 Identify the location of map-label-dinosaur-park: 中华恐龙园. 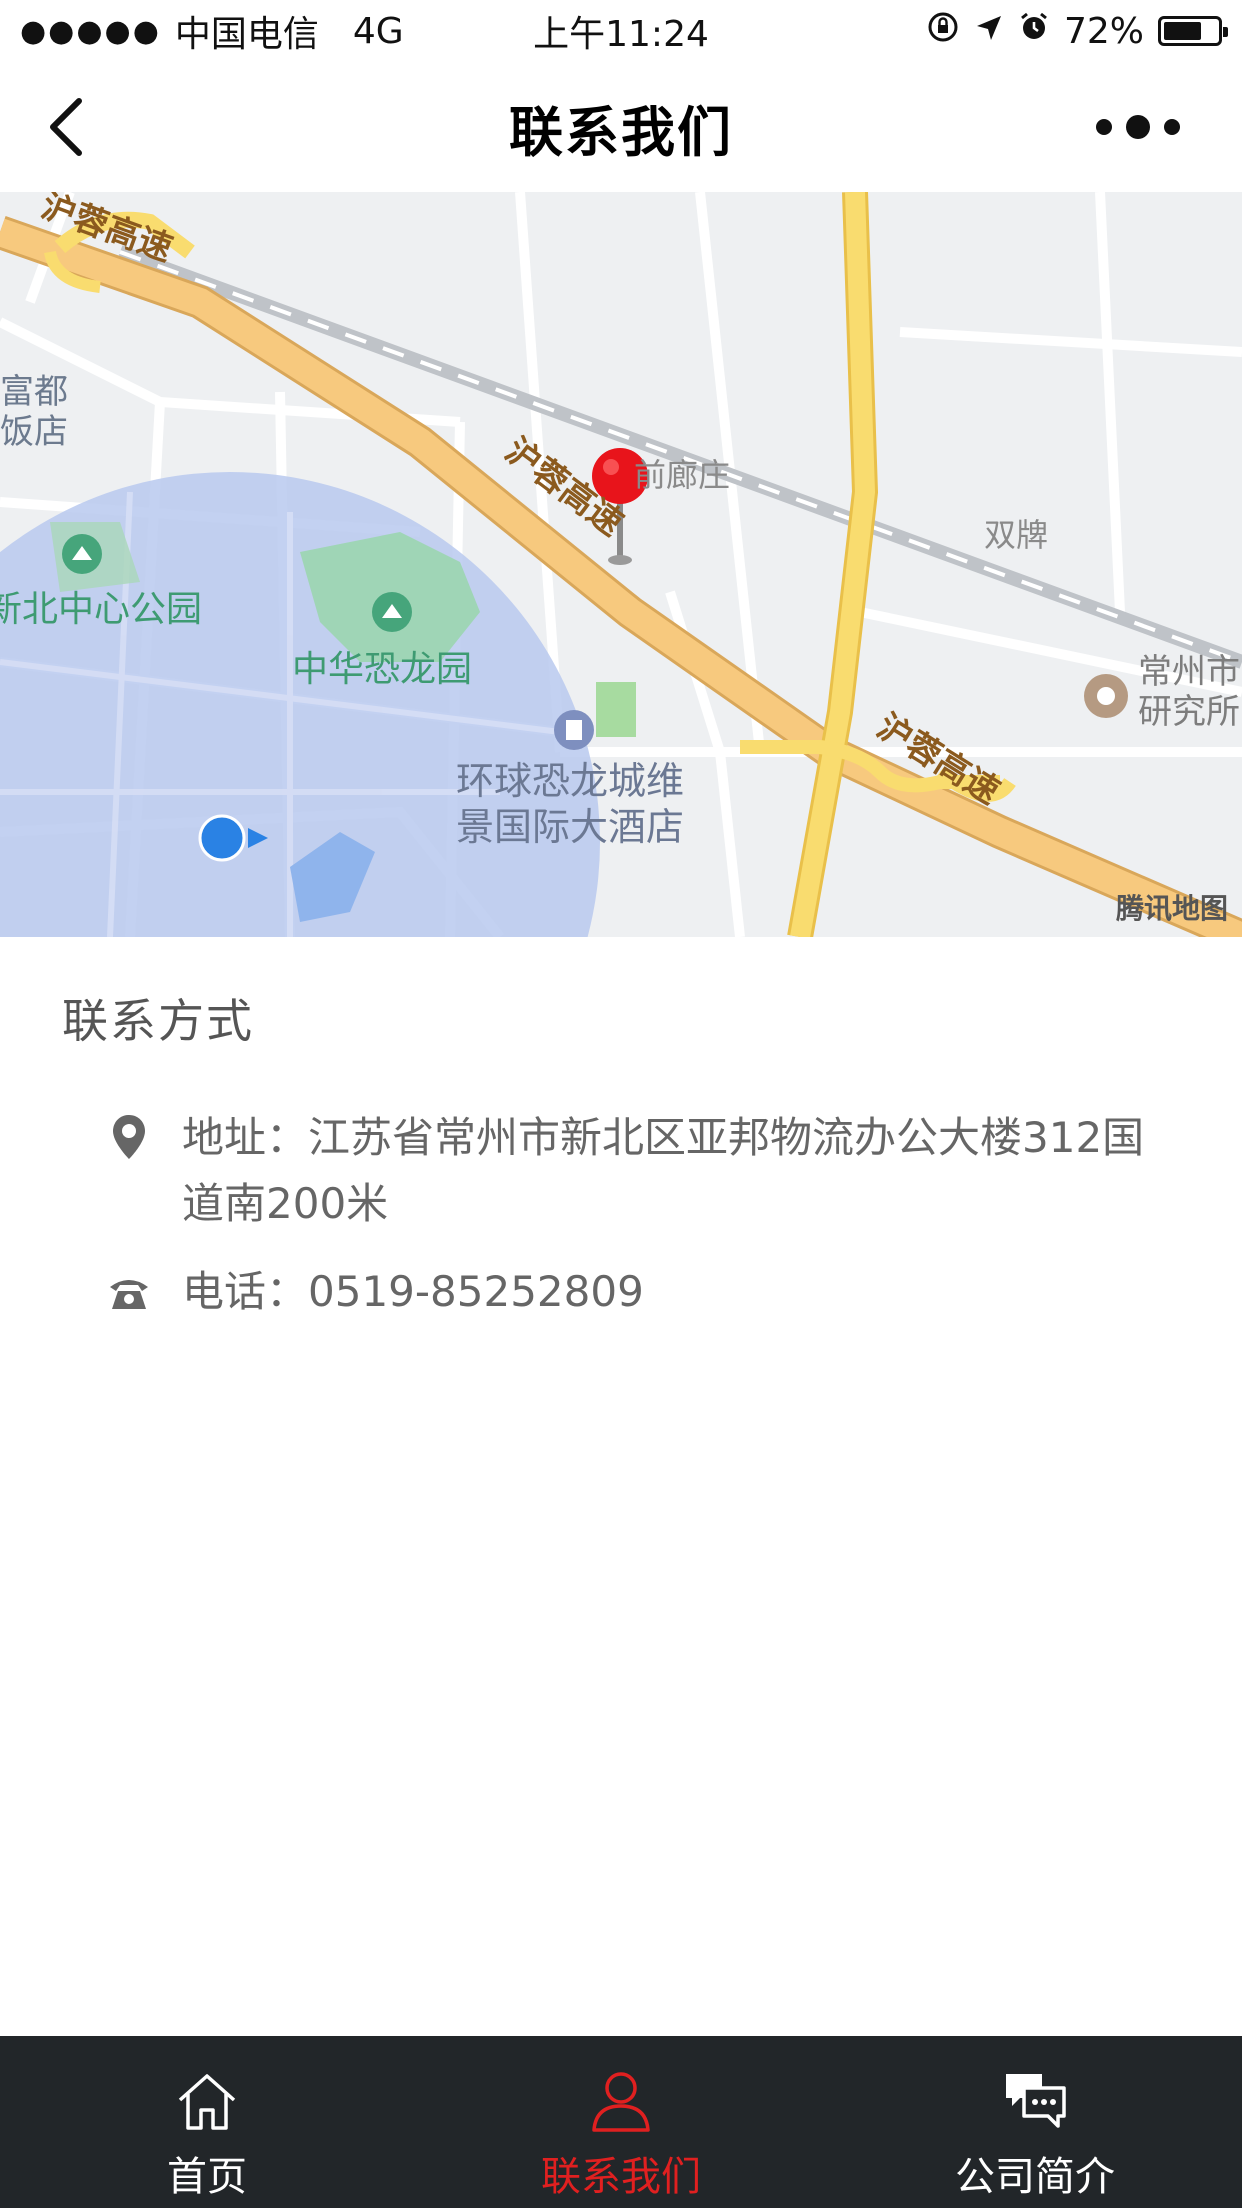
(382, 669).